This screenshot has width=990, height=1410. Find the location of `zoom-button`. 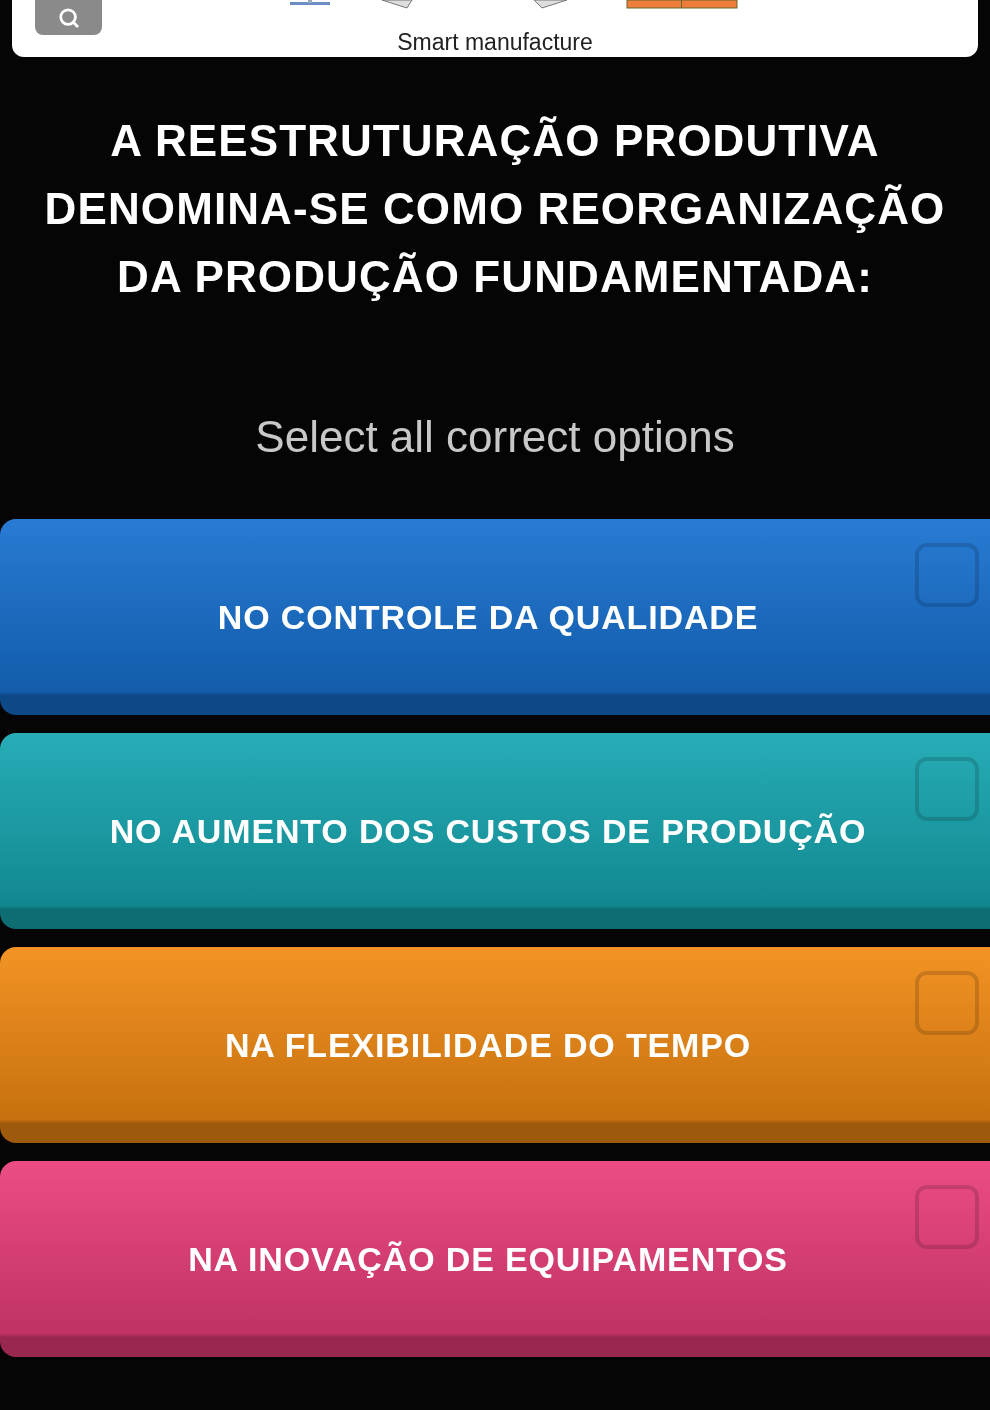

zoom-button is located at coordinates (68, 17).